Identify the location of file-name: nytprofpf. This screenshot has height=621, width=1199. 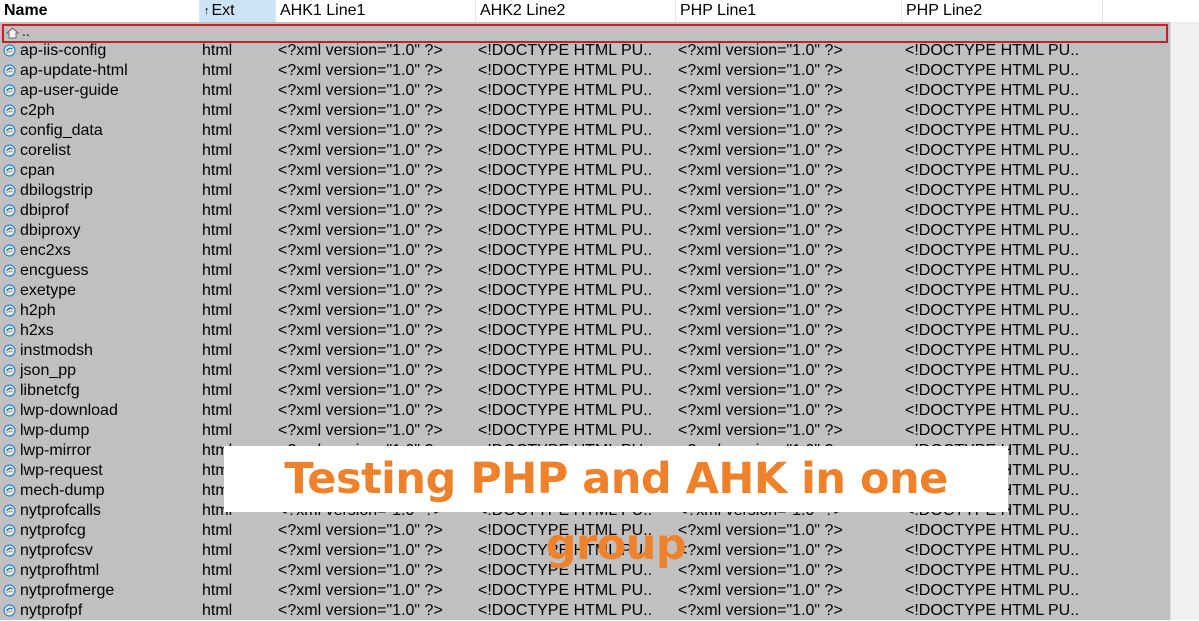
(51, 610).